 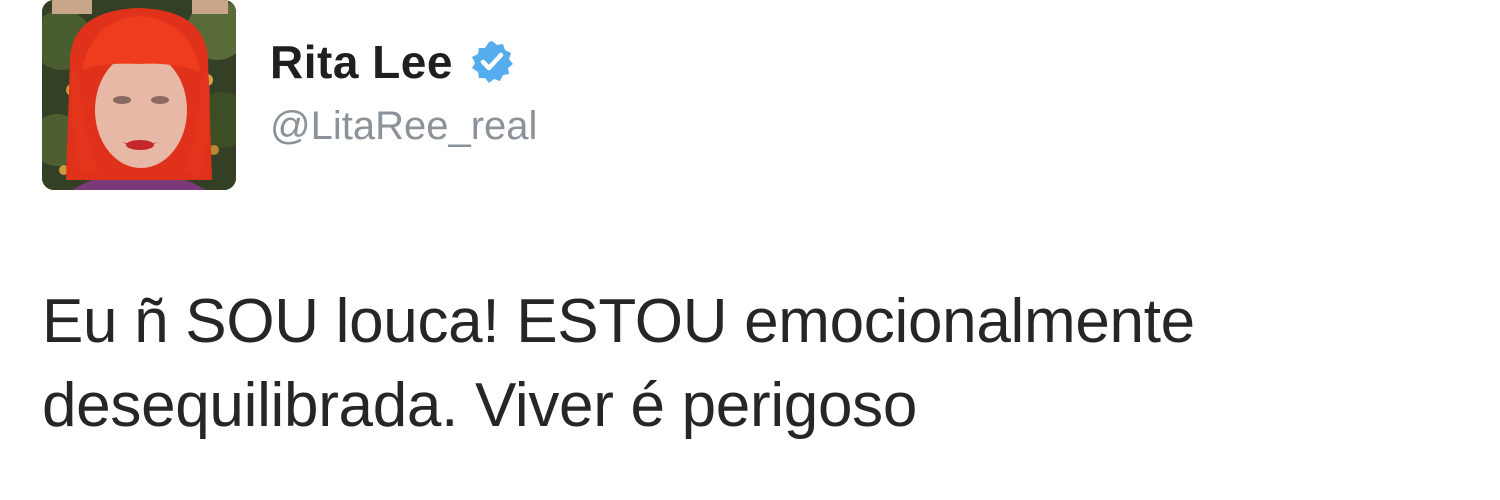 What do you see at coordinates (492, 62) in the screenshot?
I see `verified-badge-icon` at bounding box center [492, 62].